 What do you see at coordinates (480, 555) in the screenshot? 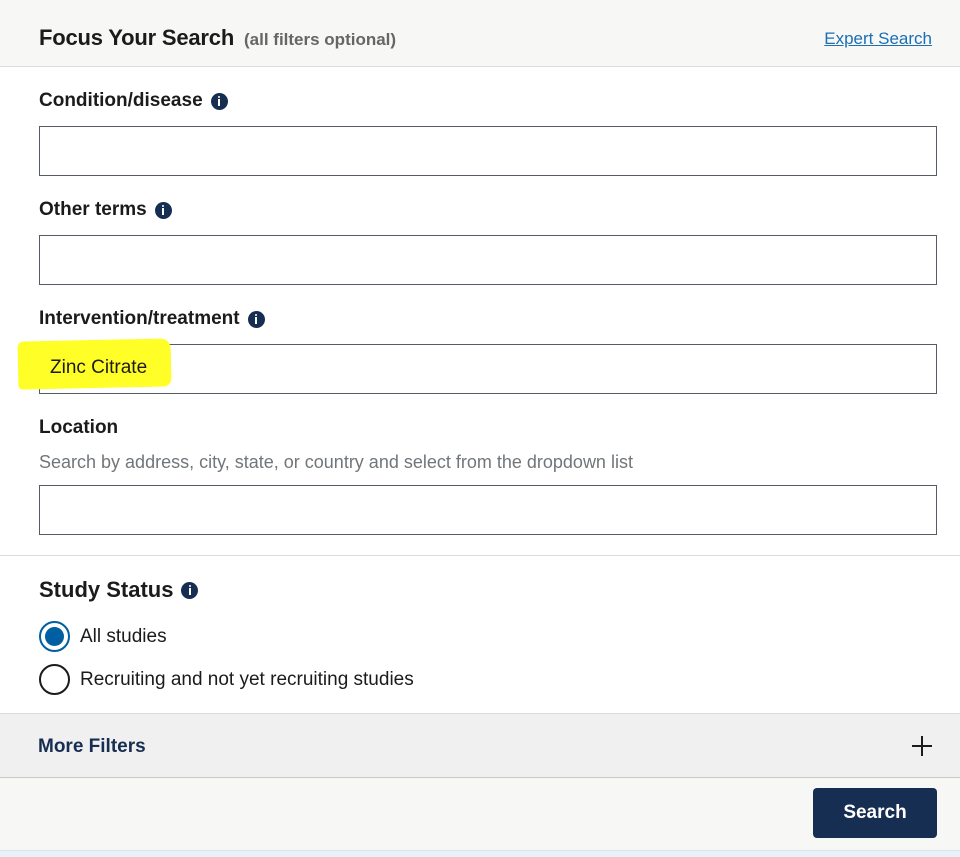
I see `section-divider` at bounding box center [480, 555].